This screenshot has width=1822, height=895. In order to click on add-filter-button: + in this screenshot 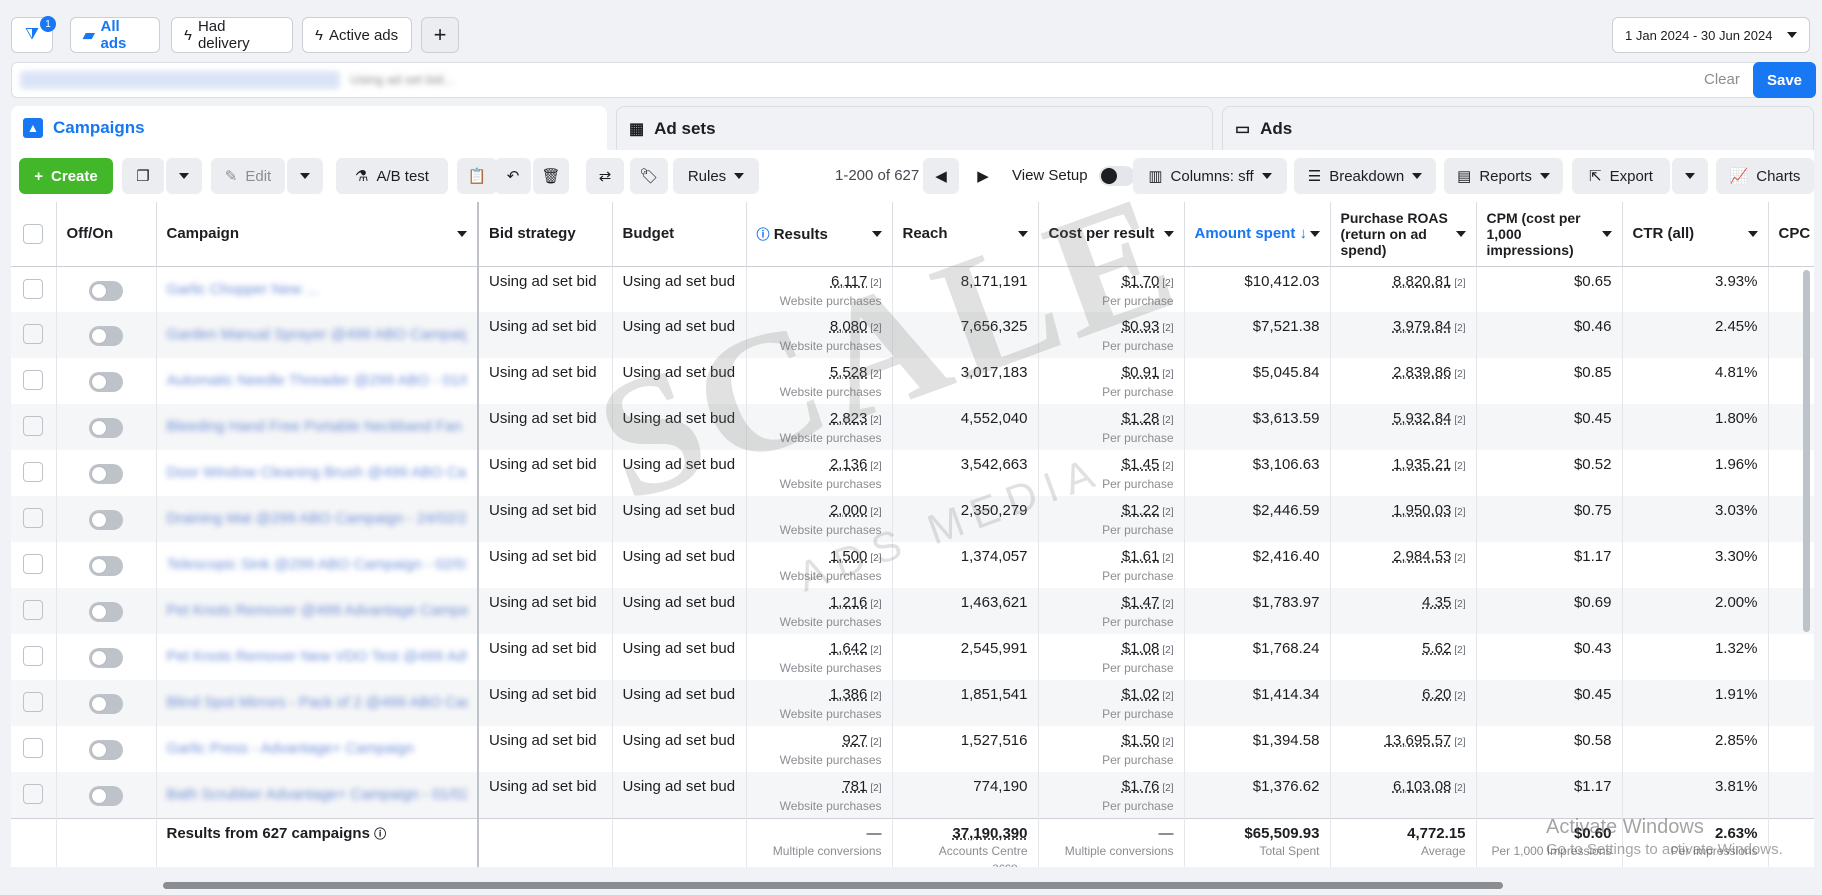, I will do `click(440, 35)`.